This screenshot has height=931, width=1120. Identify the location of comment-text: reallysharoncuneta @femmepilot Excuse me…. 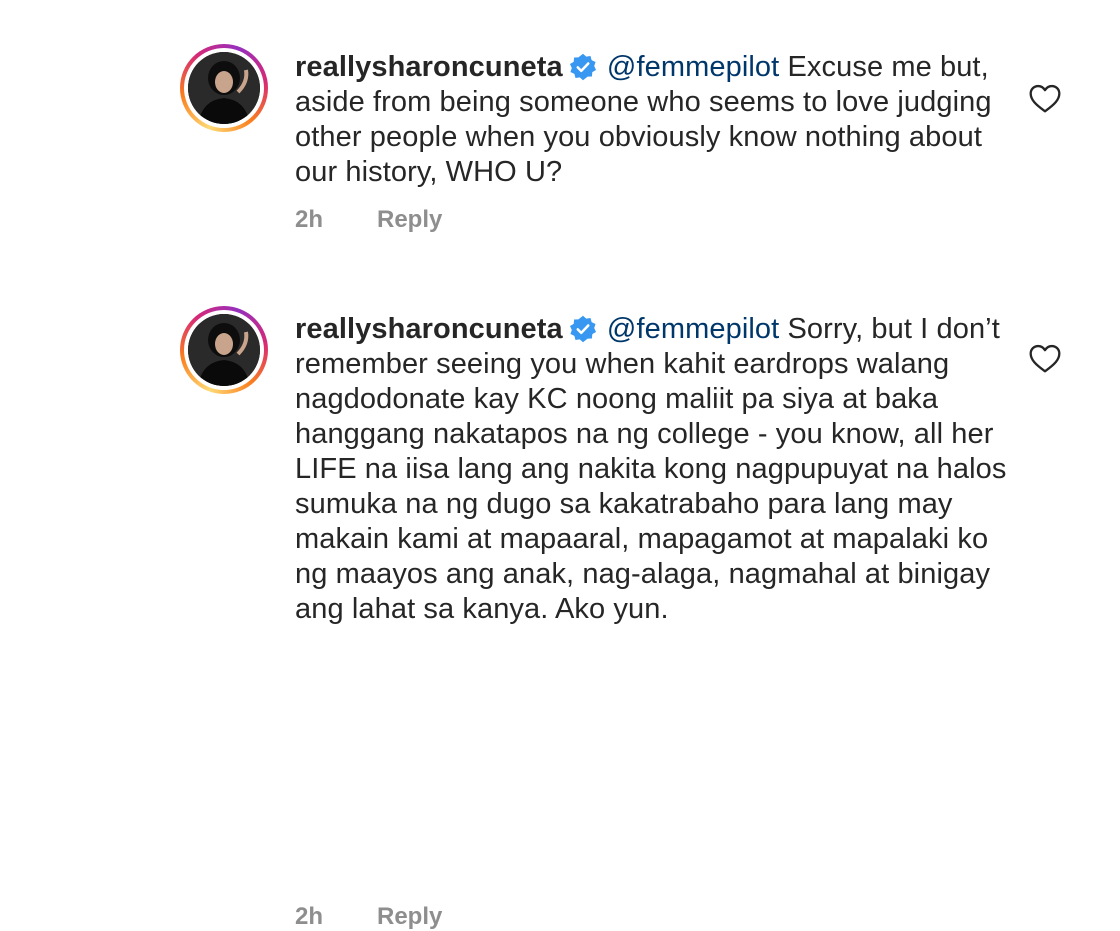
(655, 120).